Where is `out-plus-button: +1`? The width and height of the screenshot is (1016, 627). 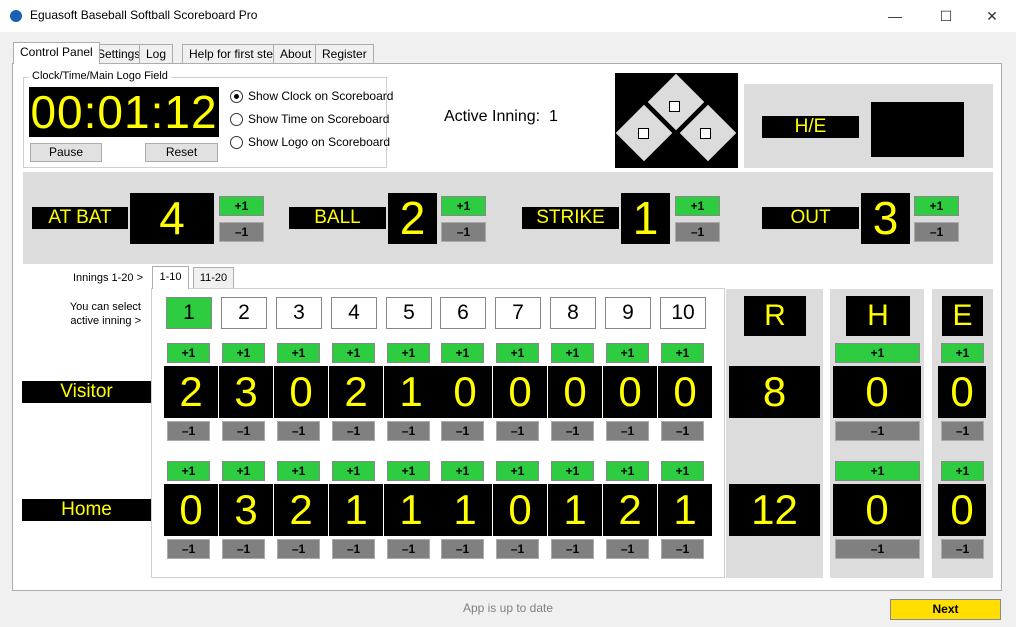 out-plus-button: +1 is located at coordinates (936, 206).